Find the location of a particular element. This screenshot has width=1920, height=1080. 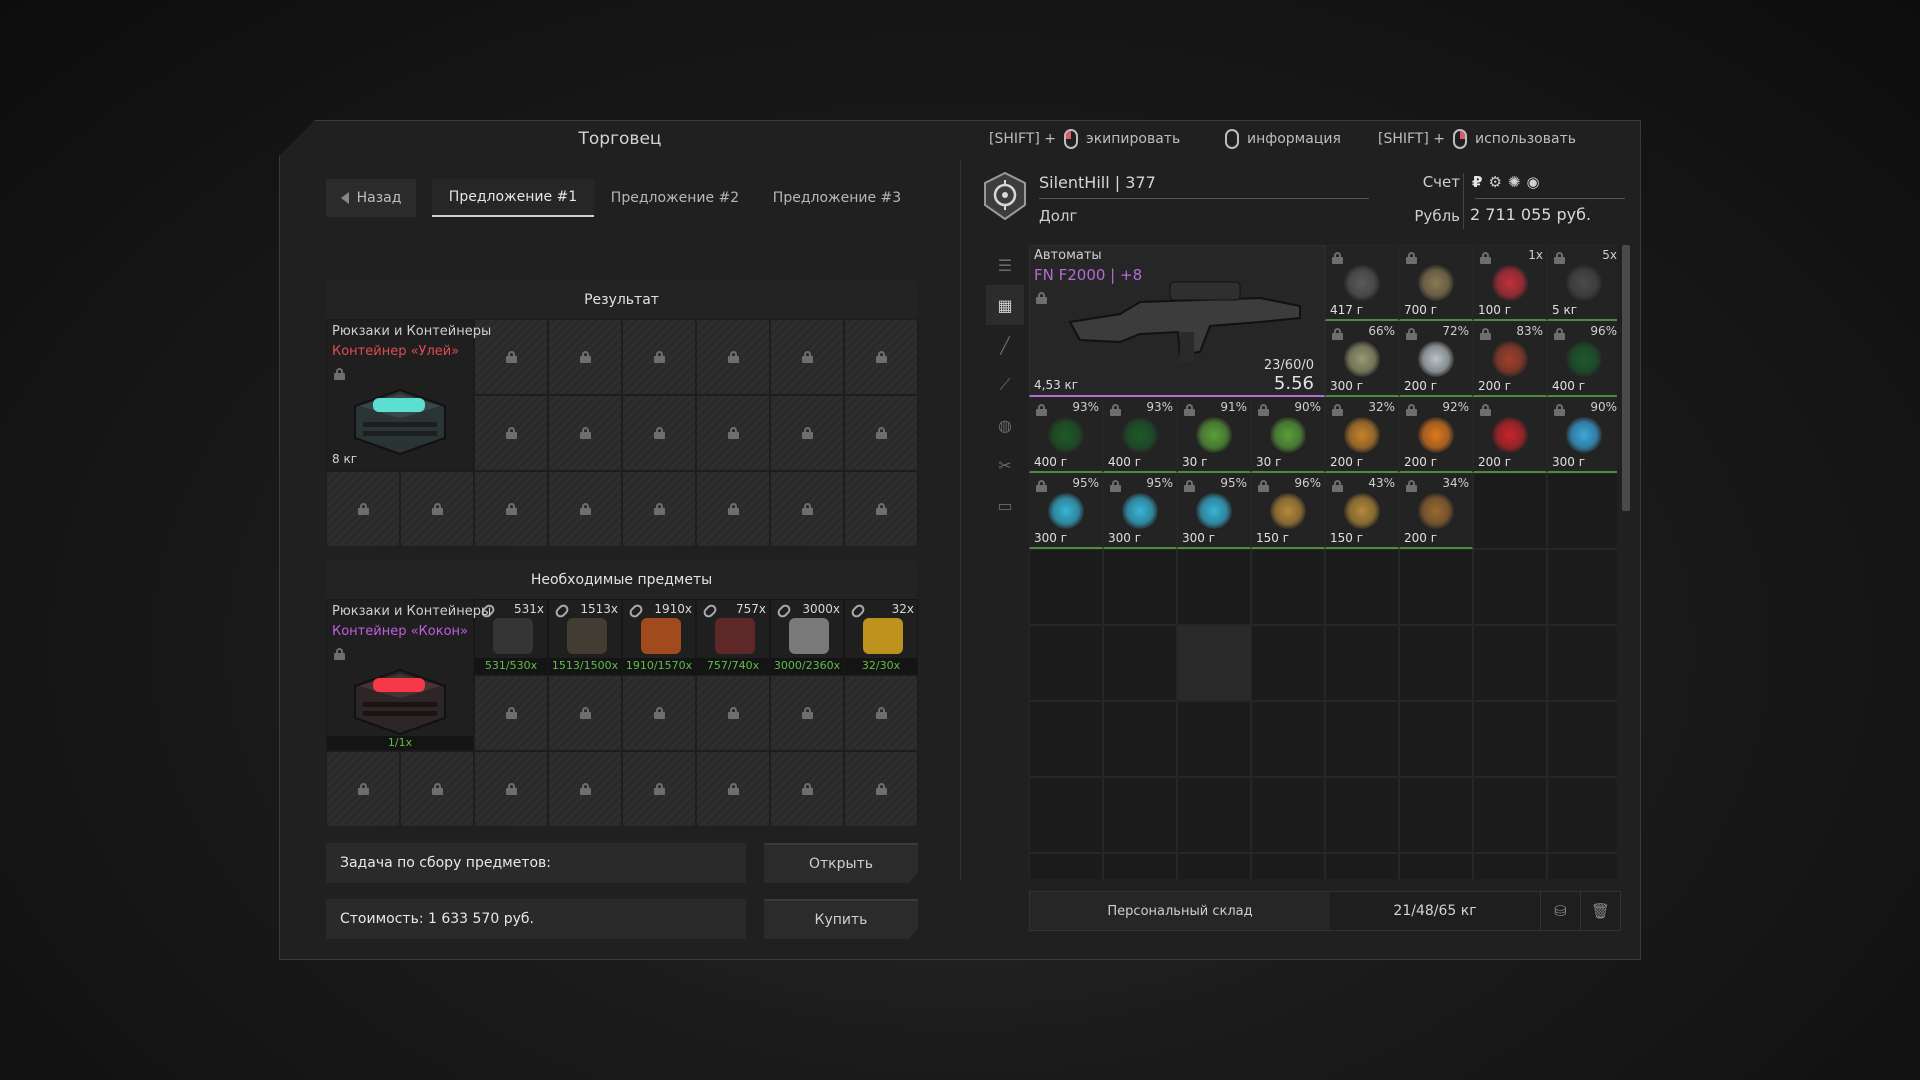

required-ingredient: 757x 757/740x is located at coordinates (733, 637).